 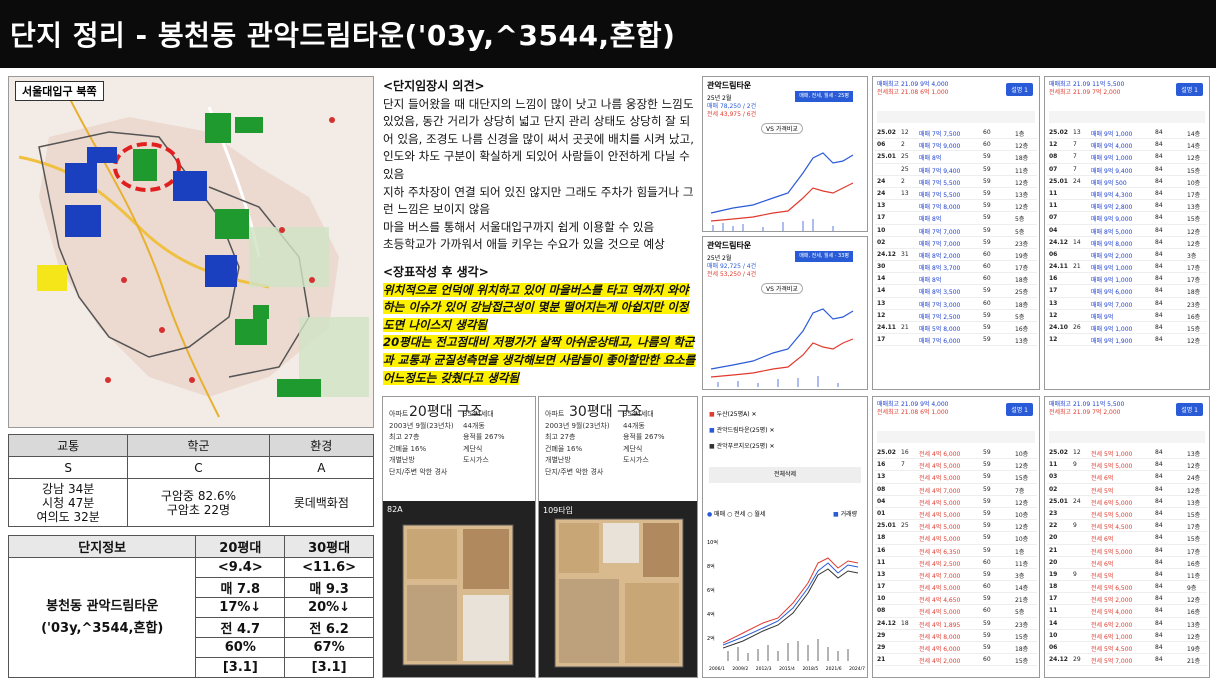 What do you see at coordinates (785, 475) in the screenshot?
I see `clear-all-button: 전체삭제` at bounding box center [785, 475].